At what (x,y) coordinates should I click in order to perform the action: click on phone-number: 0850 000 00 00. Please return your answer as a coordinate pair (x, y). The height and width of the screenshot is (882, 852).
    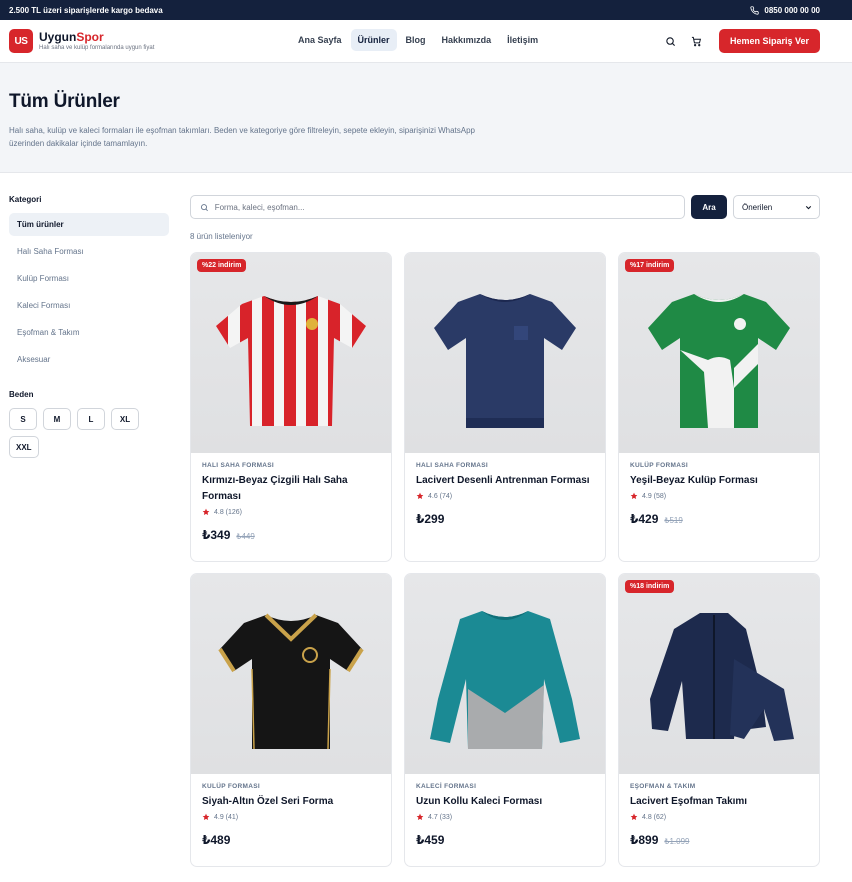
    Looking at the image, I should click on (792, 10).